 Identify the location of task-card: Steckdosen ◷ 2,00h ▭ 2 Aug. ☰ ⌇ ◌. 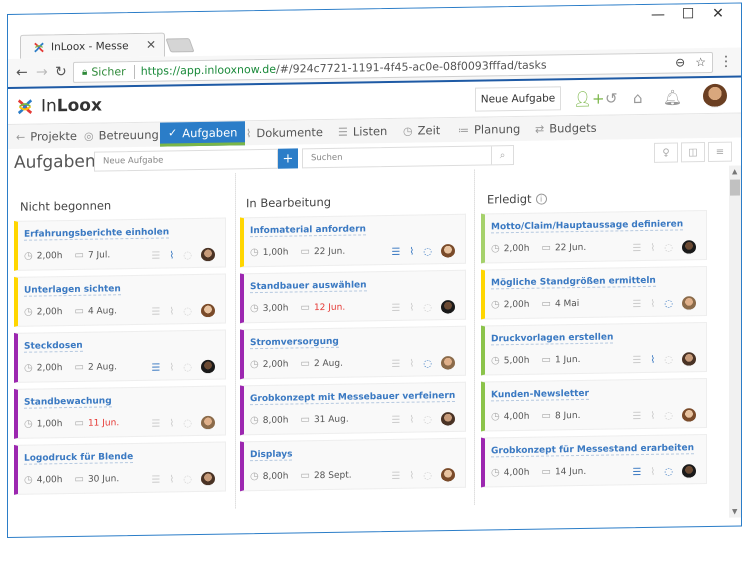
(120, 356).